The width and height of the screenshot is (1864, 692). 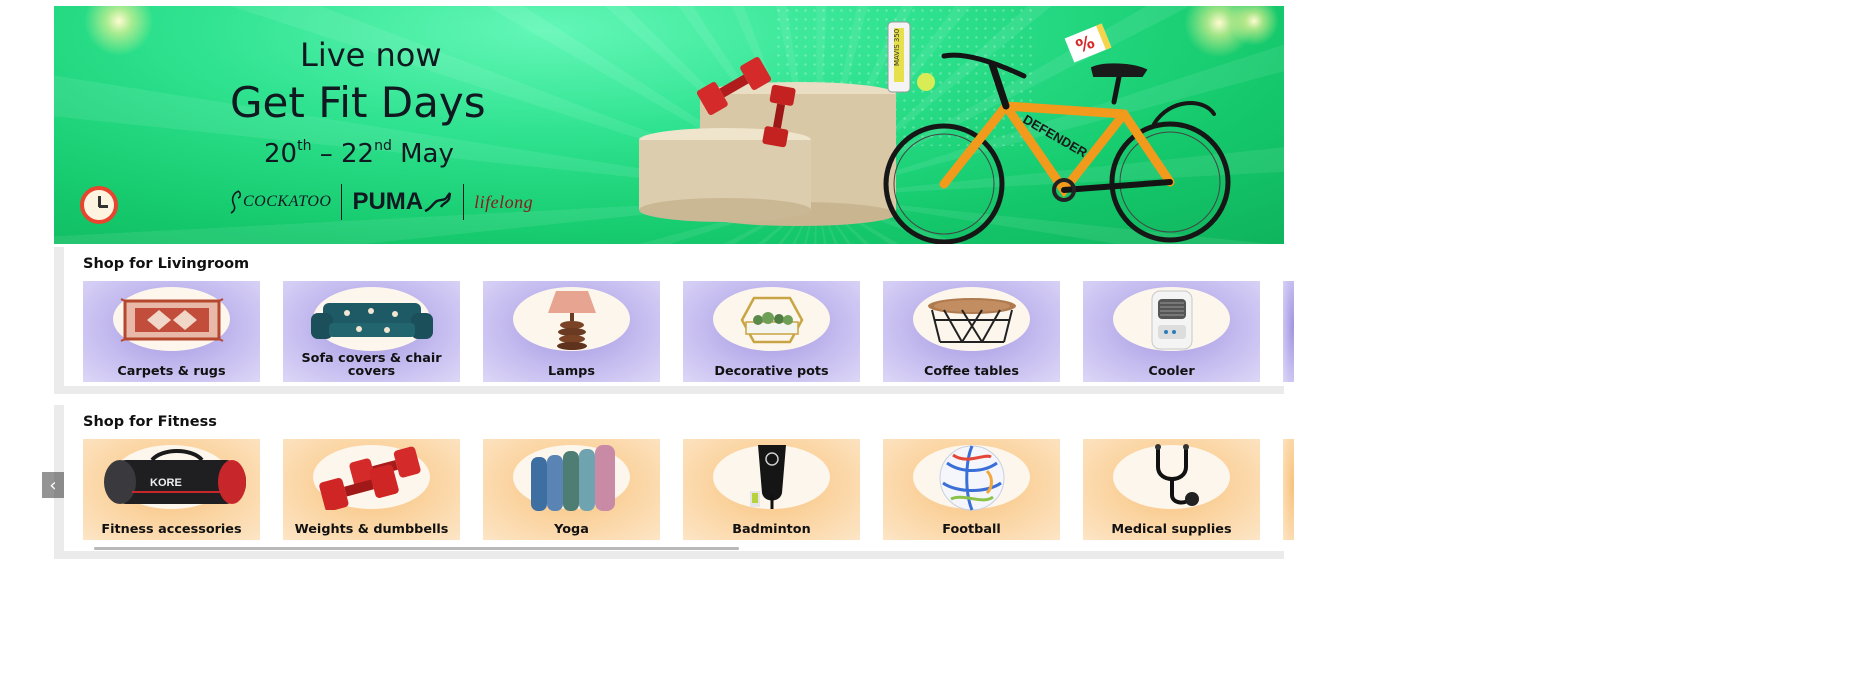 I want to click on lifelong-logo: lifelong, so click(x=504, y=201).